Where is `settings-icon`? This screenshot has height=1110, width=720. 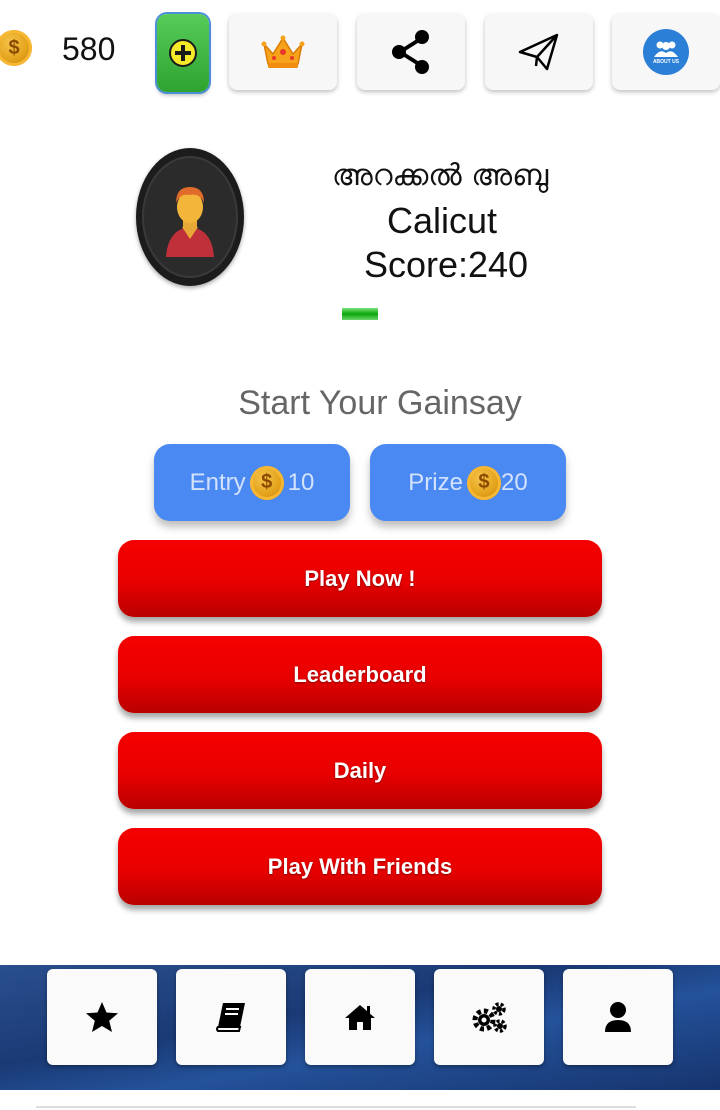 settings-icon is located at coordinates (489, 1017).